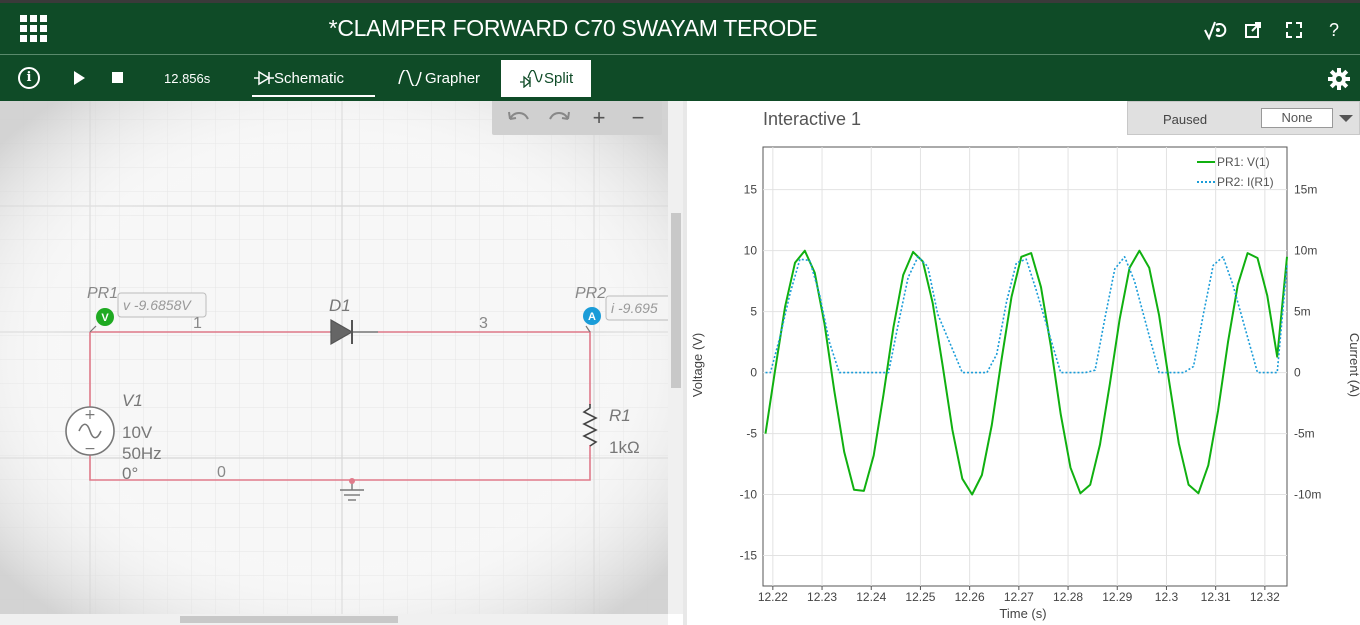 This screenshot has width=1360, height=625. Describe the element at coordinates (1167, 597) in the screenshot. I see `x-tick-label: 12.3` at that location.